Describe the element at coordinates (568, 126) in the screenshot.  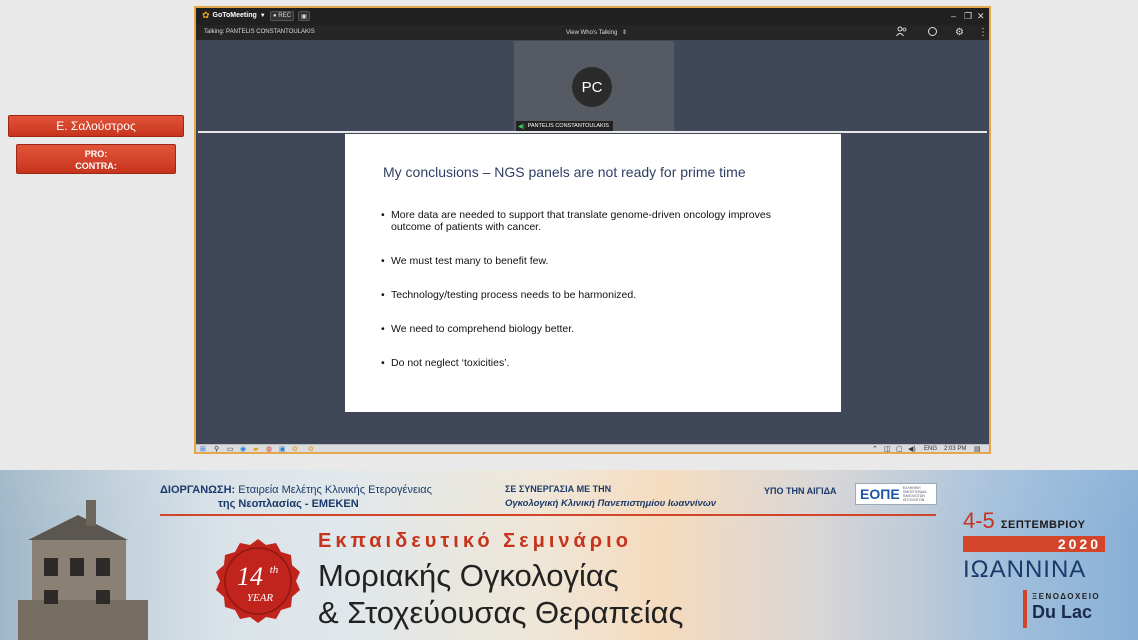
I see `participant-name: PANTELIS CONSTANTOULAKIS` at that location.